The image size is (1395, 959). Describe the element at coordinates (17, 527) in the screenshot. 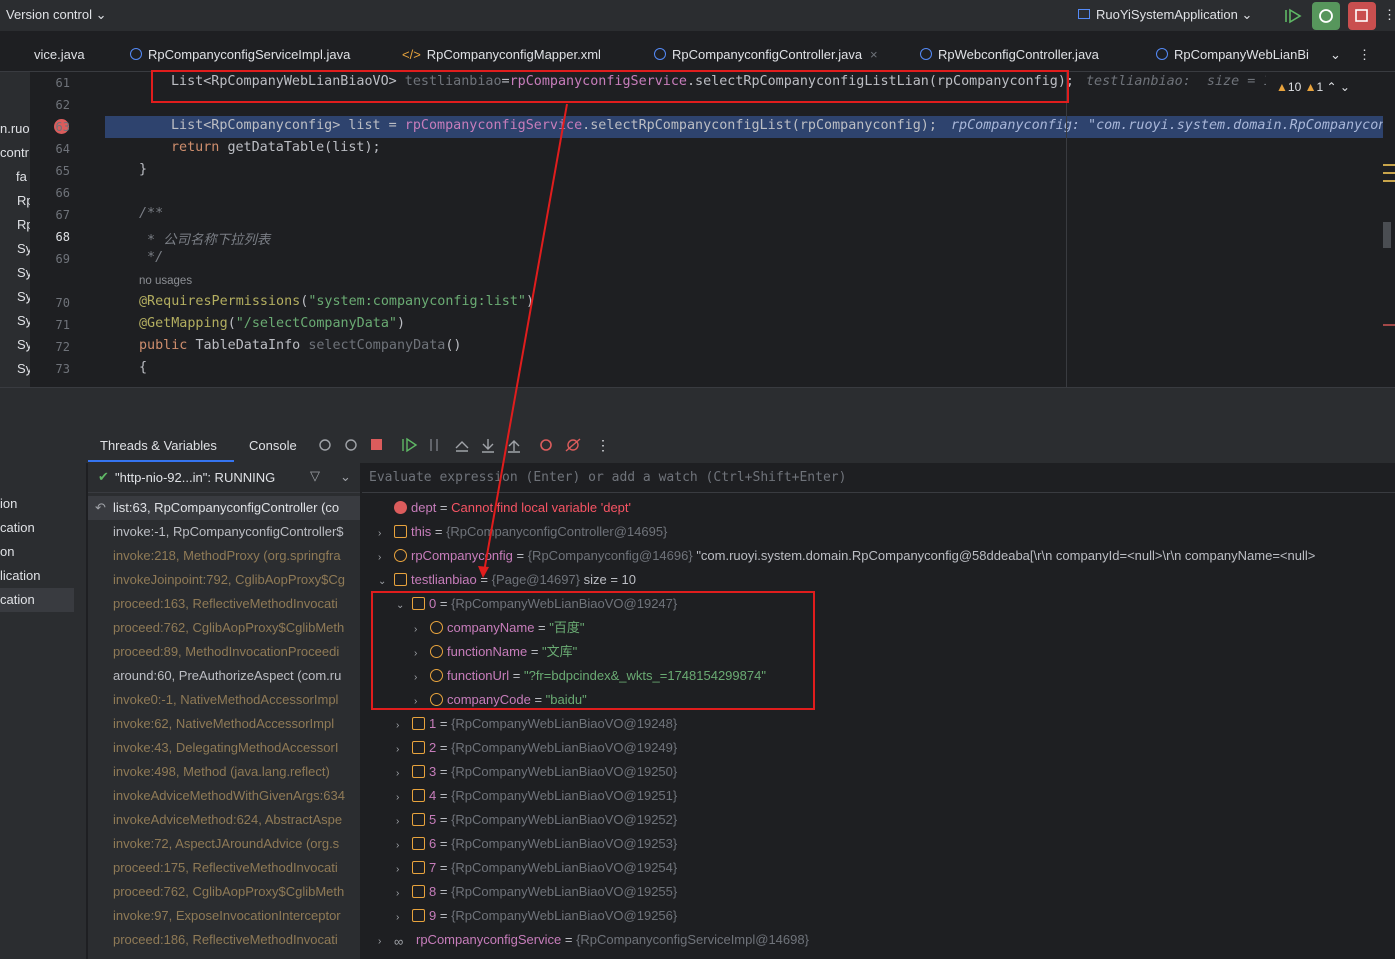

I see `sidebar-item: cation` at that location.